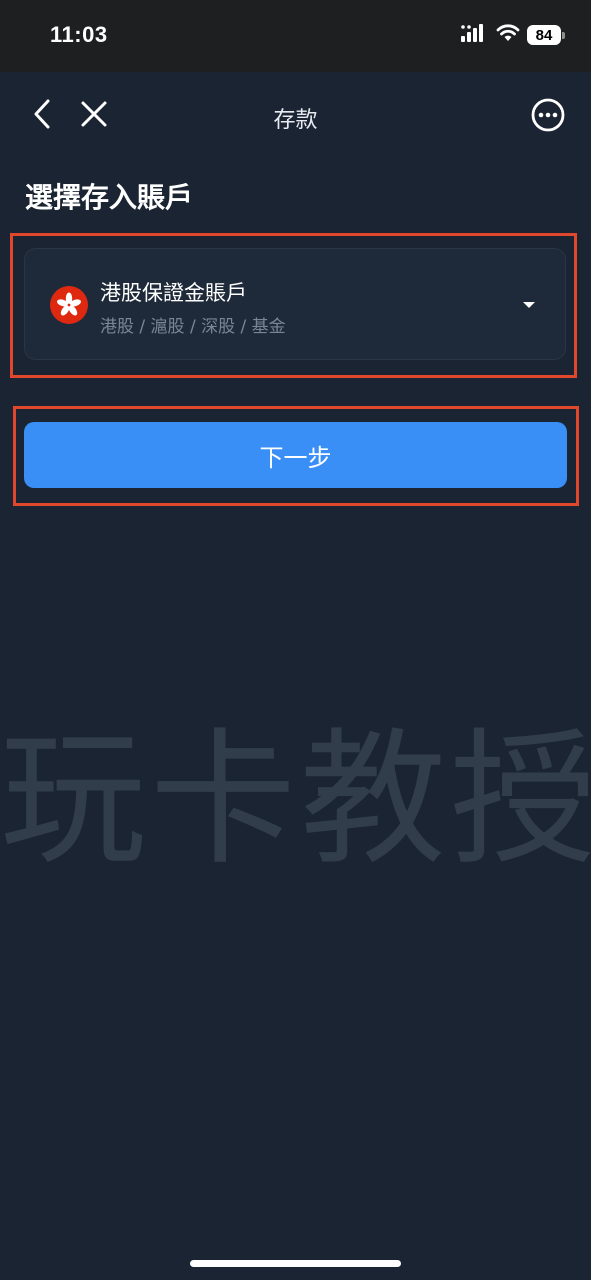  I want to click on home-indicator, so click(295, 1263).